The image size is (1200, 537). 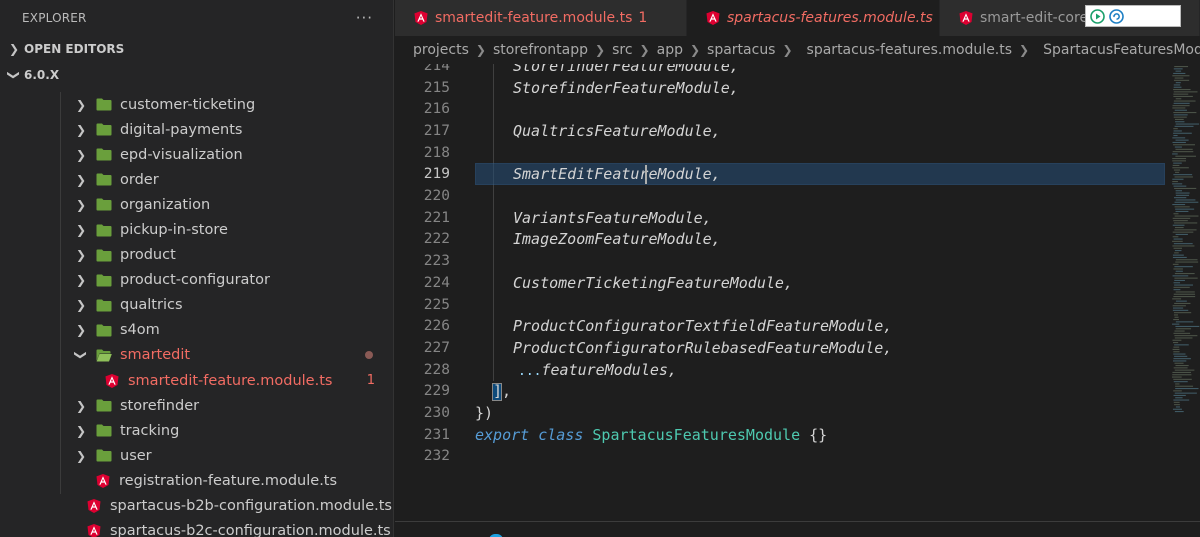 I want to click on tree-folder-item: ❯ organization, so click(x=196, y=205).